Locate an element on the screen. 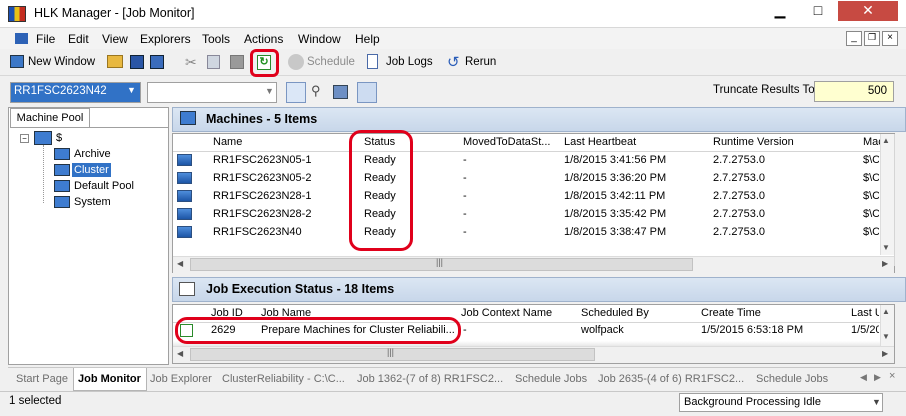  column-job-context: Job Context Name is located at coordinates (516, 313).